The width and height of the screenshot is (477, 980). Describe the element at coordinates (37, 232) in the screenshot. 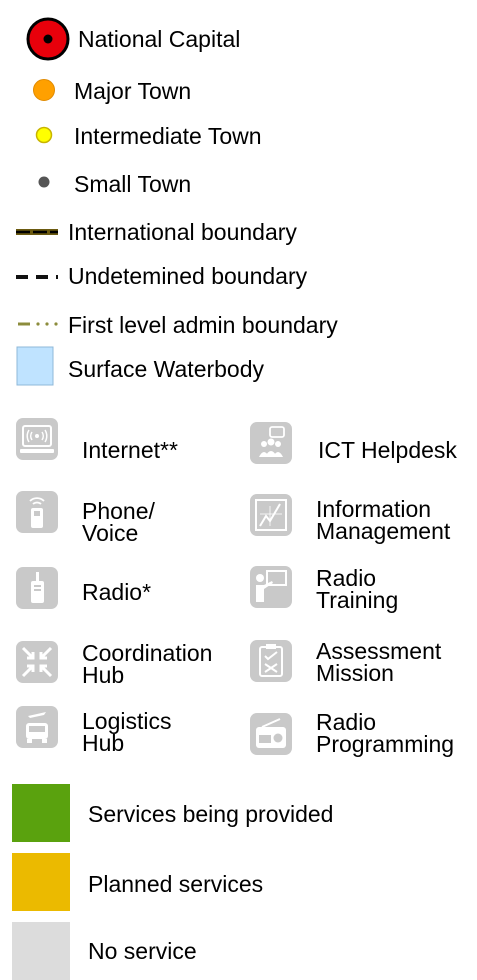

I see `international-boundary-symbol` at that location.